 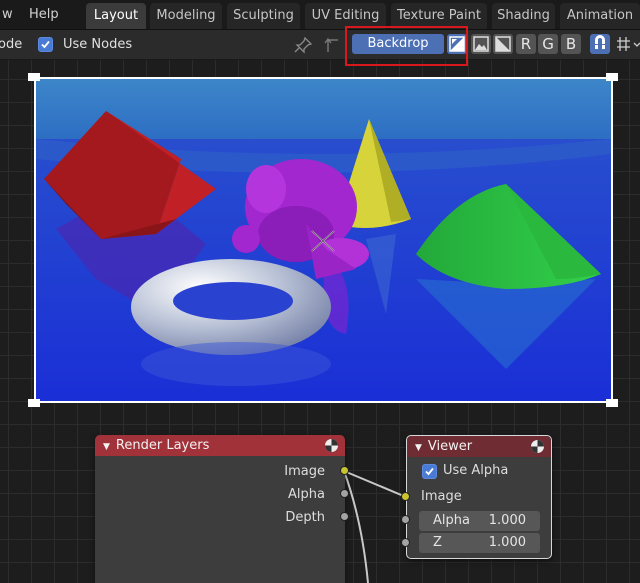 I want to click on alpha-field-value: 1.000, so click(x=507, y=520).